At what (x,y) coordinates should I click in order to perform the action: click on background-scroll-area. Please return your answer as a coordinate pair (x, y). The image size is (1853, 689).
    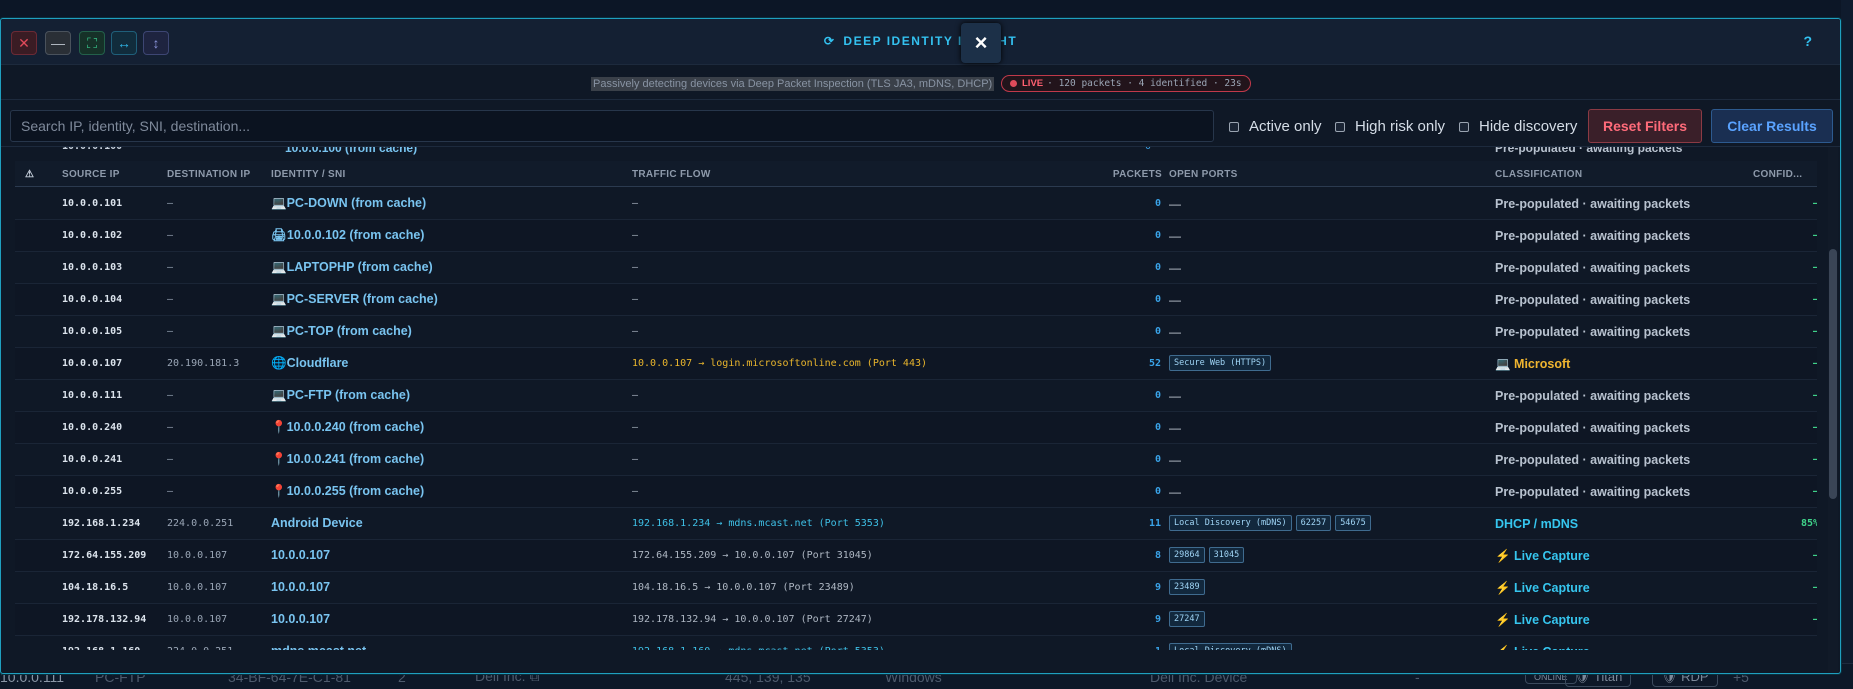
    Looking at the image, I should click on (1847, 344).